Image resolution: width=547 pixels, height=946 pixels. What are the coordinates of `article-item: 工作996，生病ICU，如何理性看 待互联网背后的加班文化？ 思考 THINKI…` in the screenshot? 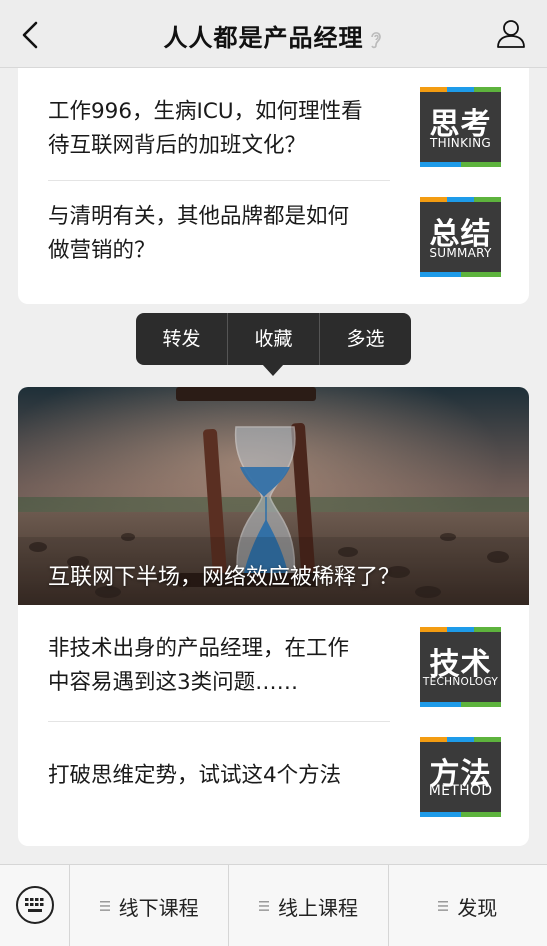 It's located at (274, 133).